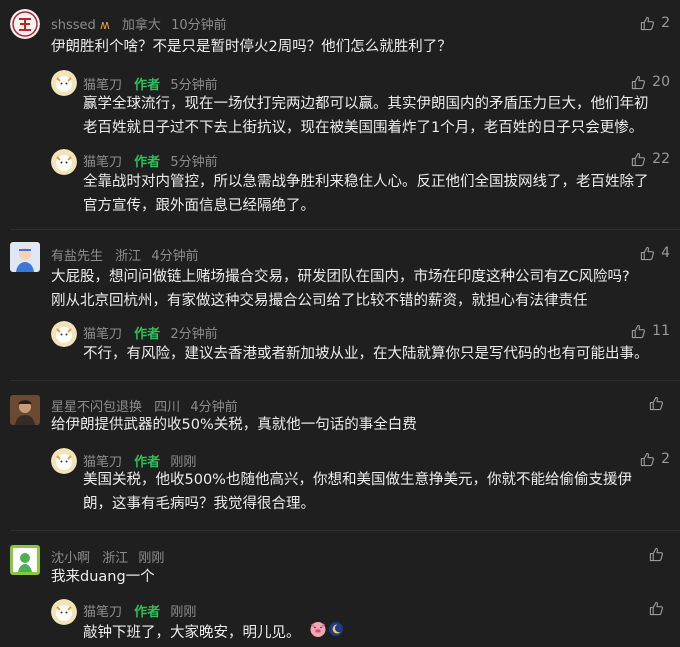 The width and height of the screenshot is (680, 647). Describe the element at coordinates (73, 25) in the screenshot. I see `username: shssed` at that location.